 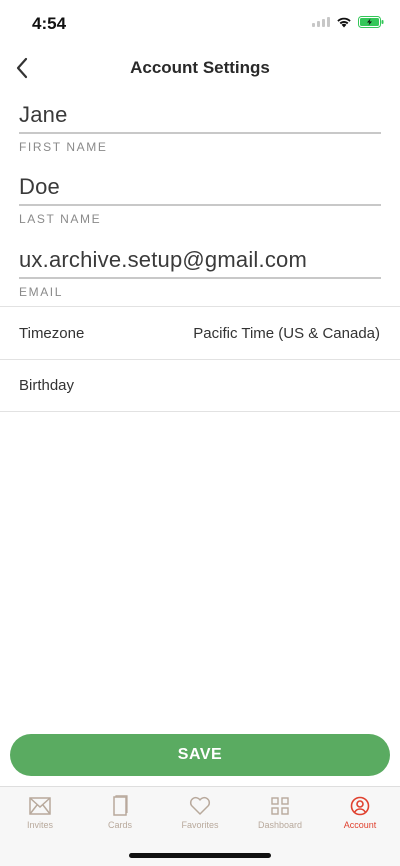 I want to click on timezone-row: Timezone Pacific Time (US & Canada), so click(x=200, y=332).